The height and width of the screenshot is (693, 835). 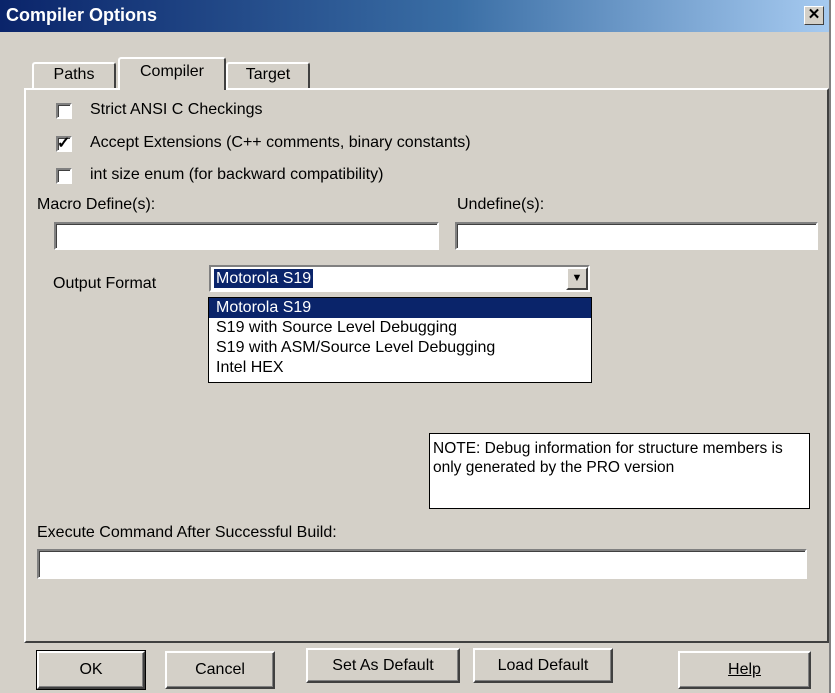 What do you see at coordinates (64, 176) in the screenshot?
I see `int-size-enum-checkbox` at bounding box center [64, 176].